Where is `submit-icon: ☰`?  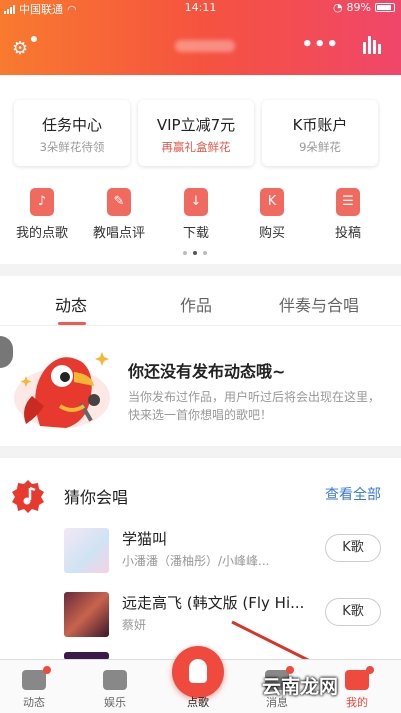 submit-icon: ☰ is located at coordinates (348, 202).